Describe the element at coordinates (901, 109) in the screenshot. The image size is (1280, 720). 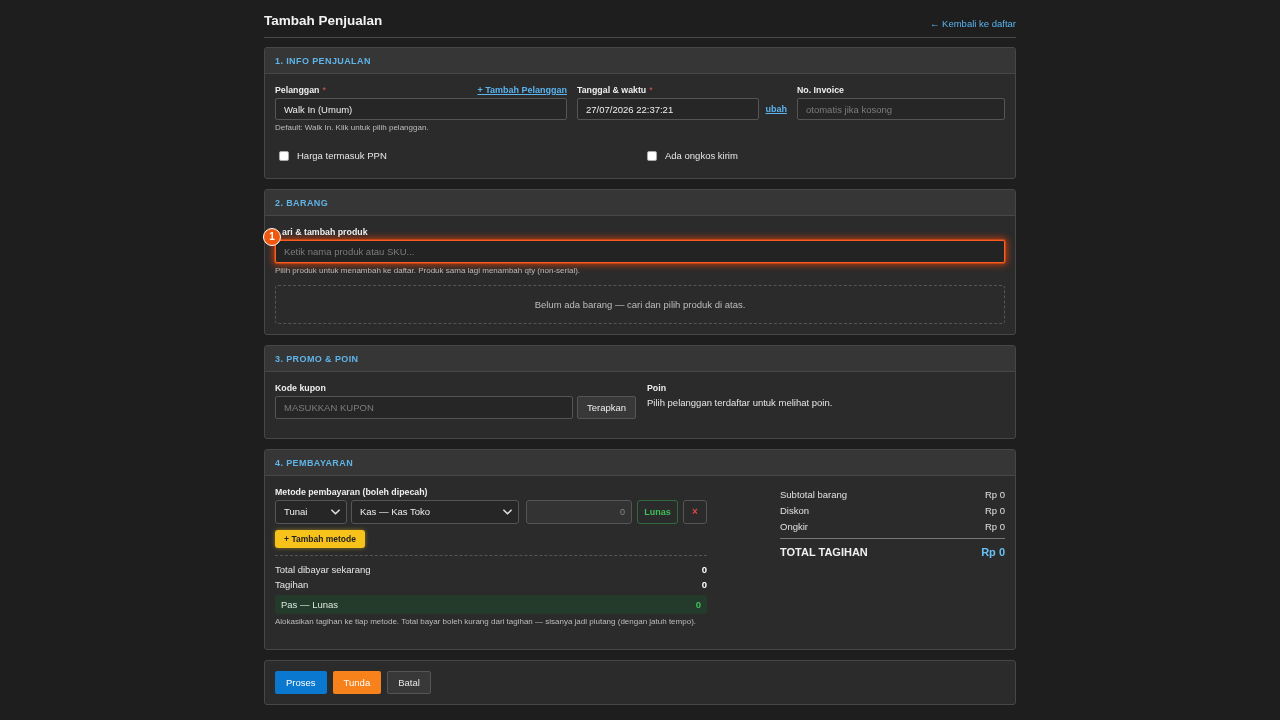
I see `invoice-field: otomatis jika kosong` at that location.